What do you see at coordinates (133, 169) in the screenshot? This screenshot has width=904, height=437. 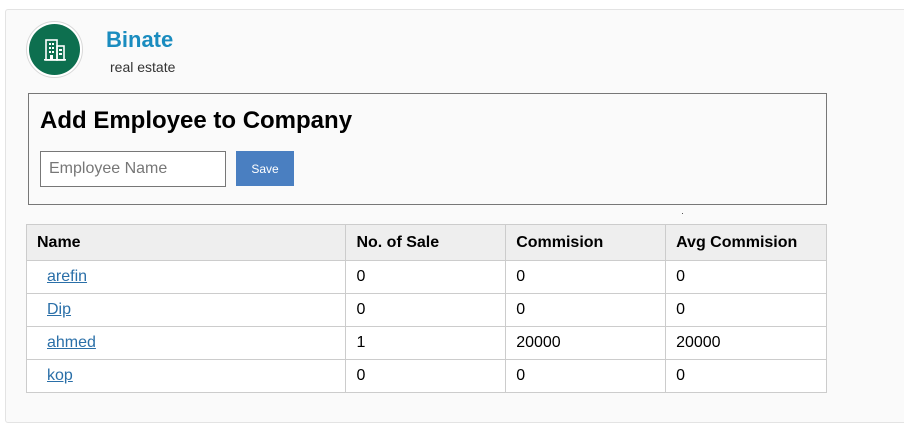 I see `employee-name-input` at bounding box center [133, 169].